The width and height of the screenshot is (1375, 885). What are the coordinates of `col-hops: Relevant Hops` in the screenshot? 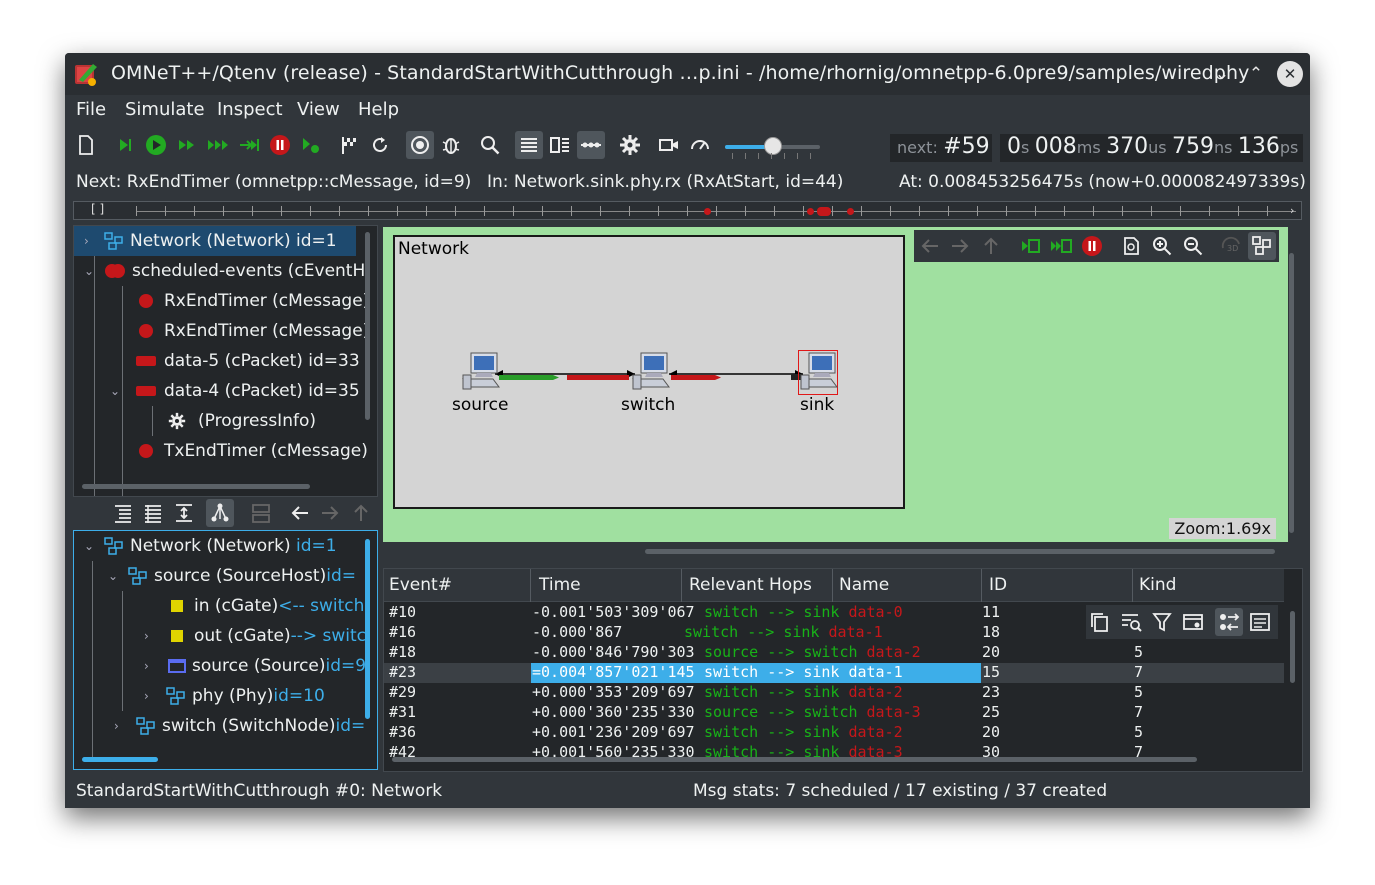 It's located at (750, 585).